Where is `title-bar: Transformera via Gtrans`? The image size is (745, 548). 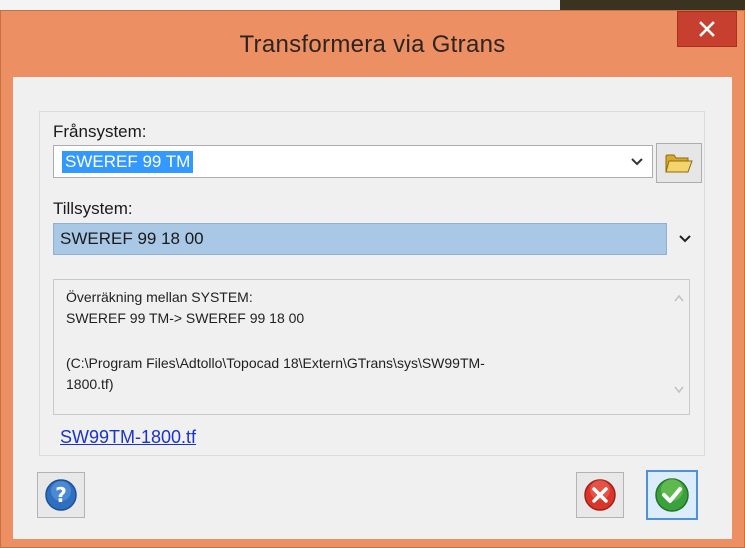 title-bar: Transformera via Gtrans is located at coordinates (372, 44).